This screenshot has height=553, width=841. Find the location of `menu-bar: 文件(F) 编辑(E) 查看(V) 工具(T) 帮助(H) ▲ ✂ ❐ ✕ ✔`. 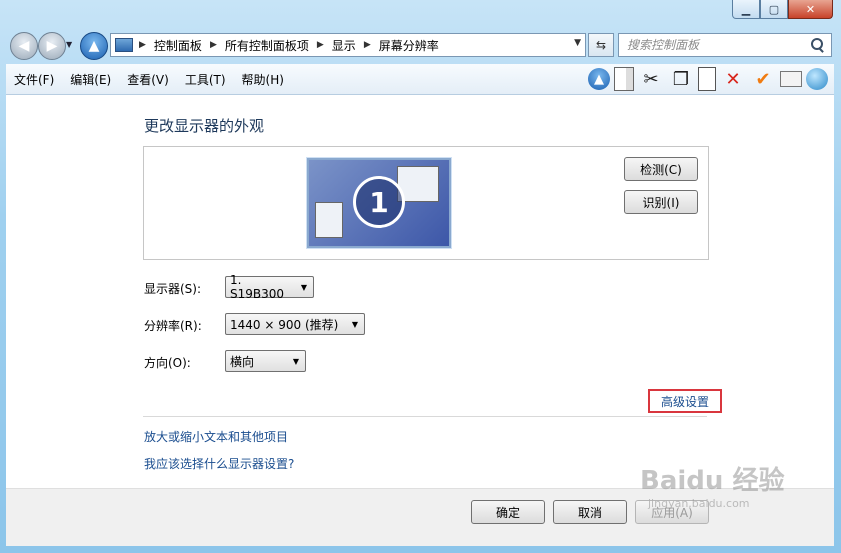

menu-bar: 文件(F) 编辑(E) 查看(V) 工具(T) 帮助(H) ▲ ✂ ❐ ✕ ✔ is located at coordinates (420, 79).